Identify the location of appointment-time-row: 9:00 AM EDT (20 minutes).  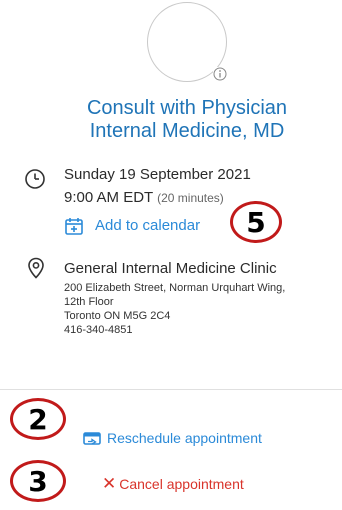
(144, 198).